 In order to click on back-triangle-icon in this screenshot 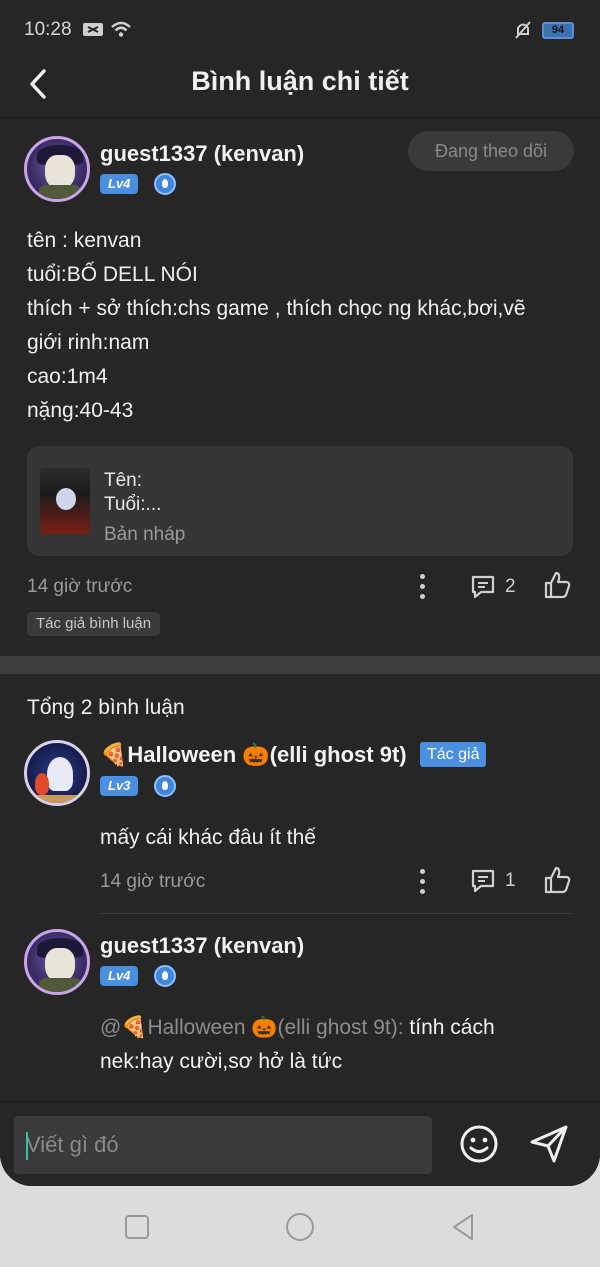, I will do `click(463, 1227)`.